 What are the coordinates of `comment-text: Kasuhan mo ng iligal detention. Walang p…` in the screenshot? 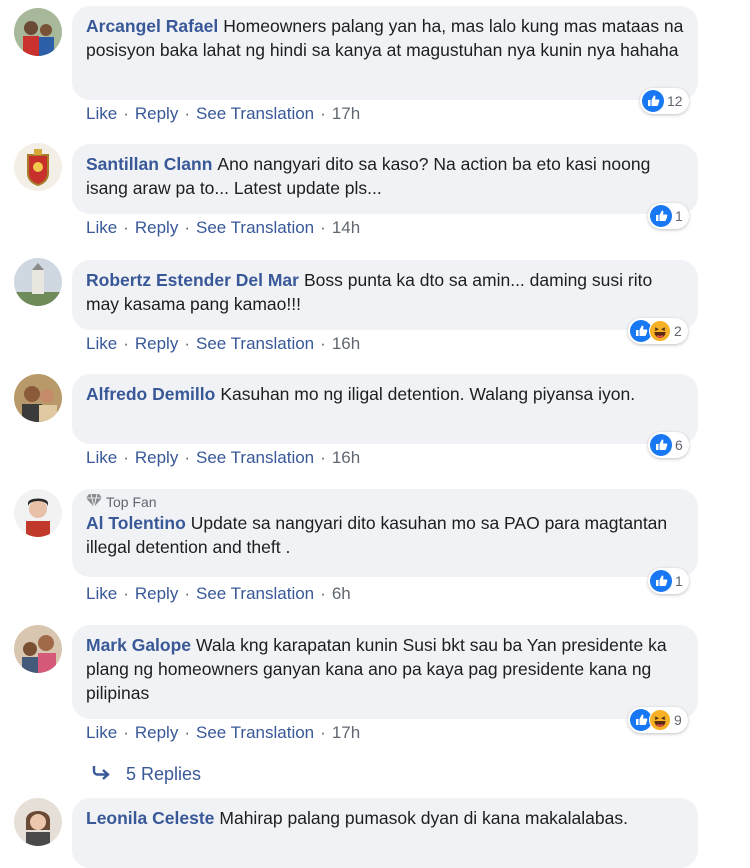 It's located at (428, 394).